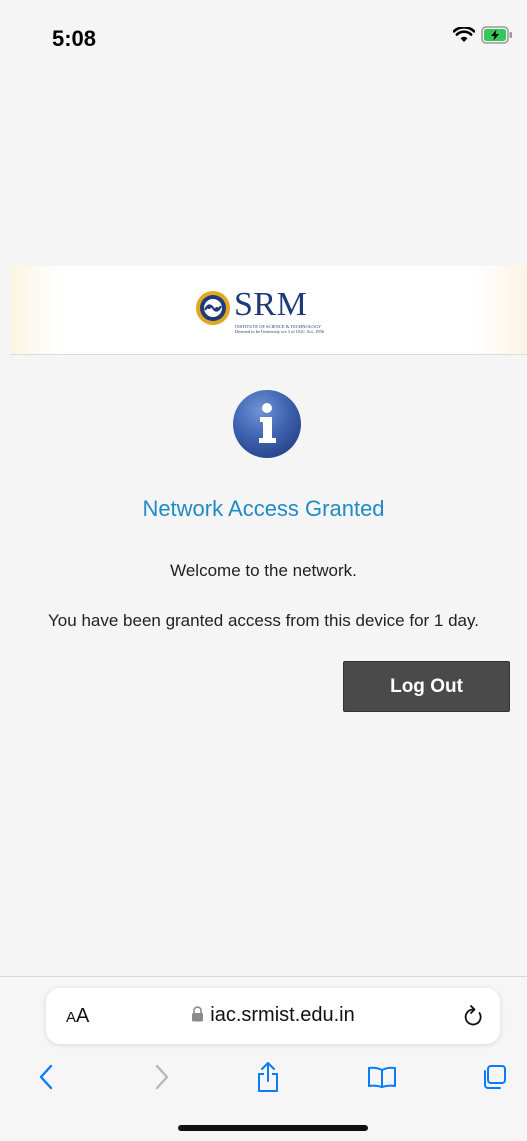 This screenshot has width=527, height=1141. Describe the element at coordinates (282, 1015) in the screenshot. I see `url-text: iac.srmist.edu.in` at that location.